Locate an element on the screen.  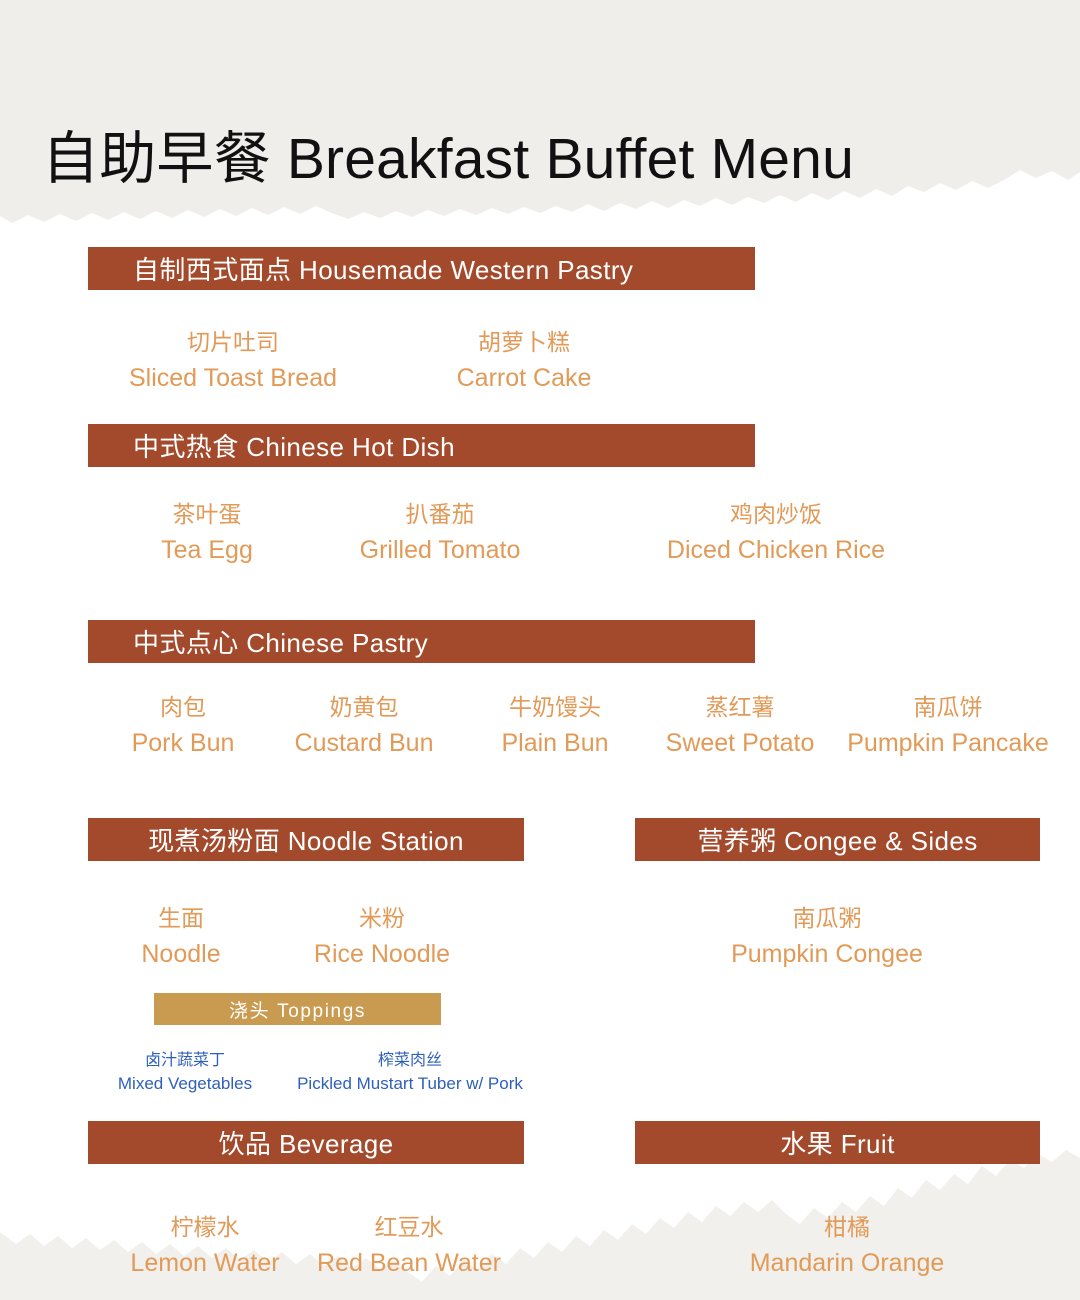
menu-item-name-en: Pork Bun is located at coordinates (183, 742).